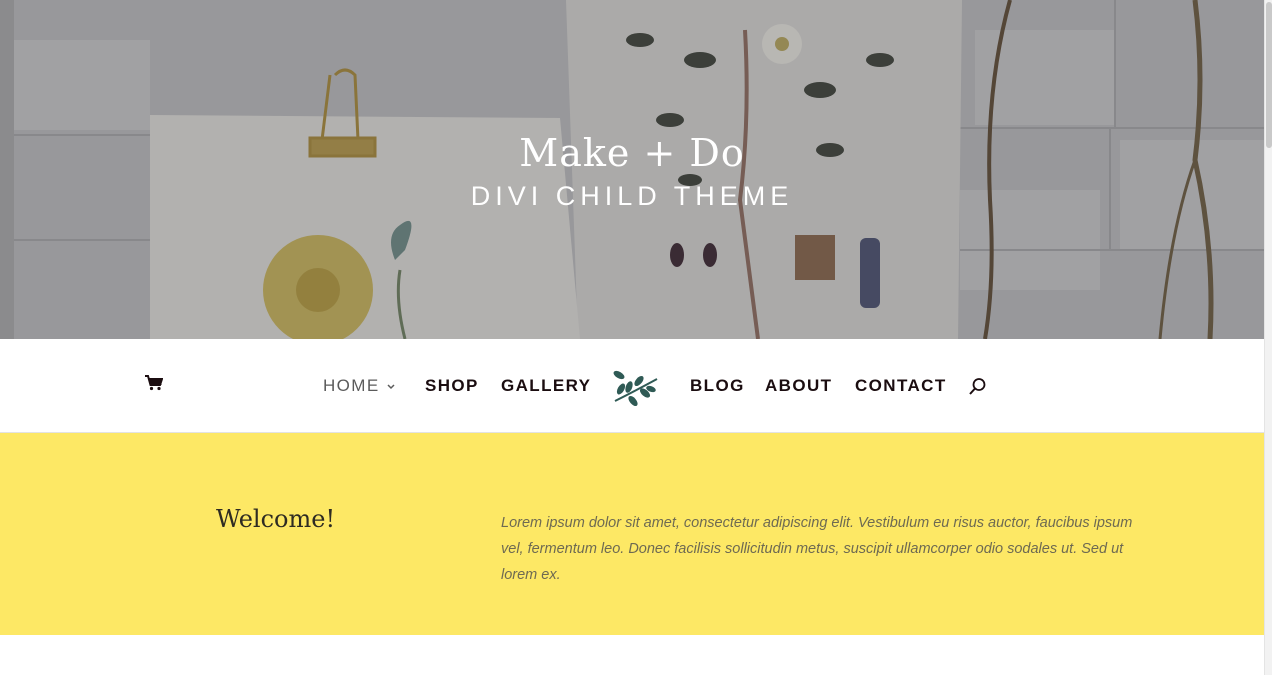  I want to click on scrollbar-thumb, so click(1269, 75).